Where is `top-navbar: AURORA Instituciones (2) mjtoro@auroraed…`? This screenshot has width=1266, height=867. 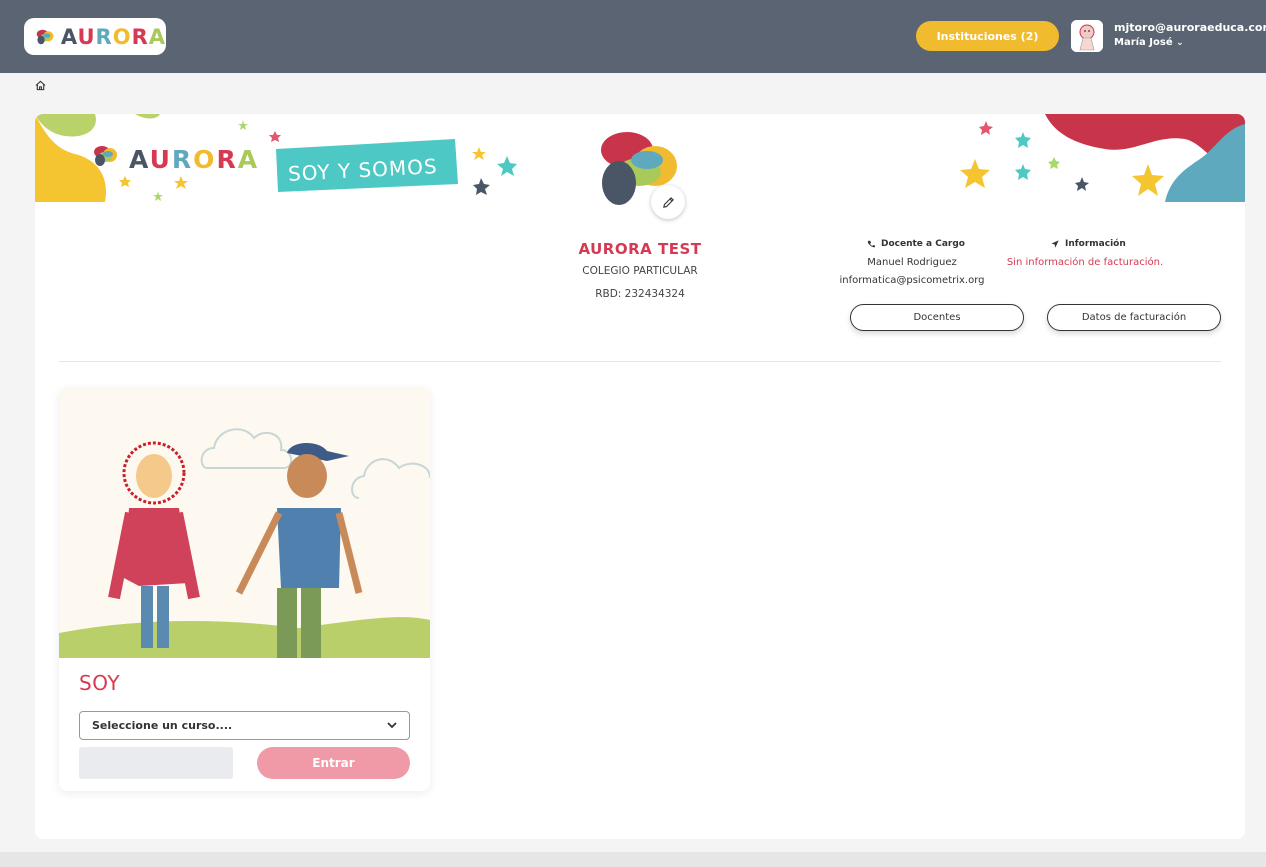 top-navbar: AURORA Instituciones (2) mjtoro@auroraed… is located at coordinates (633, 36).